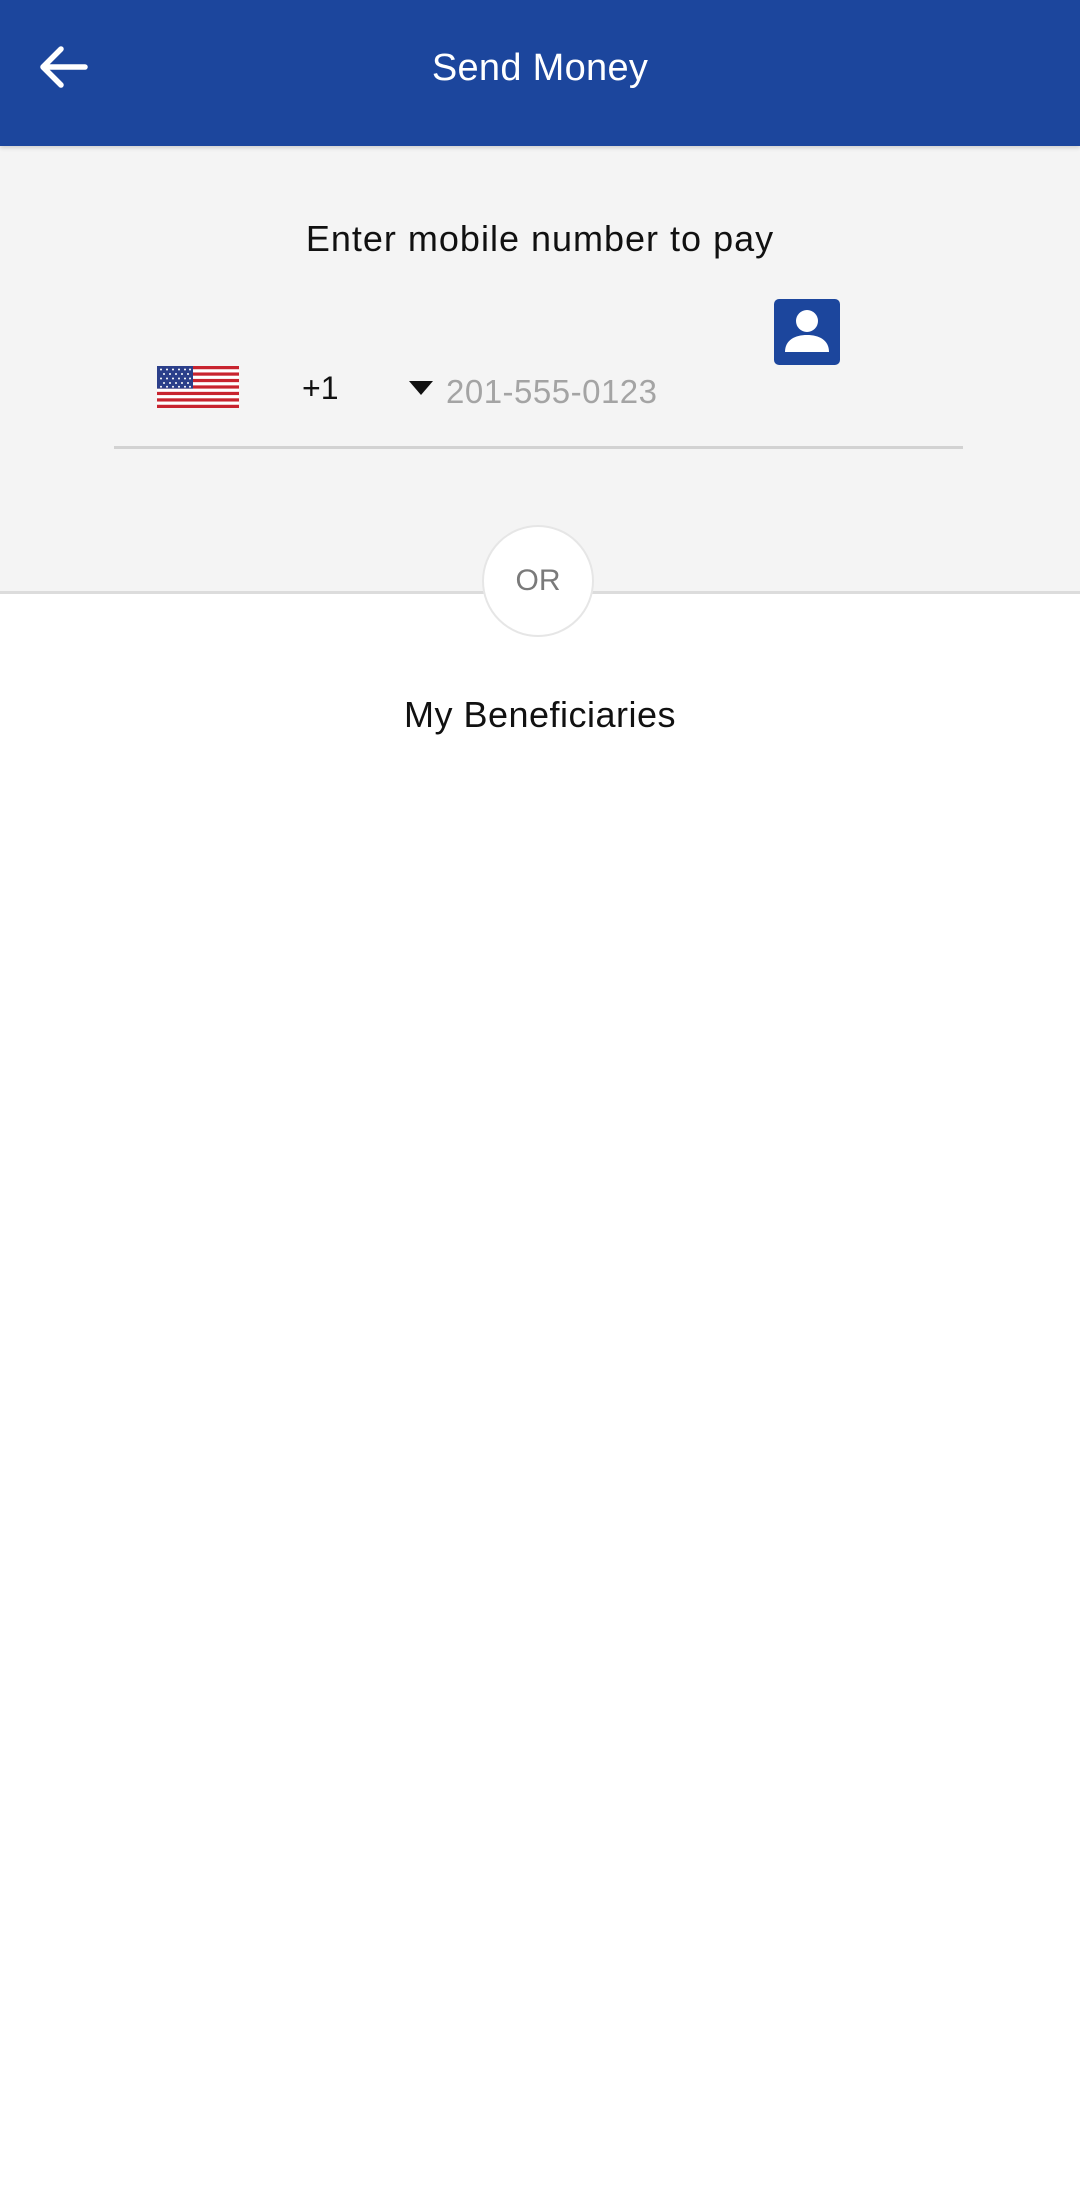 The width and height of the screenshot is (1080, 2200). Describe the element at coordinates (198, 387) in the screenshot. I see `us-flag-icon` at that location.